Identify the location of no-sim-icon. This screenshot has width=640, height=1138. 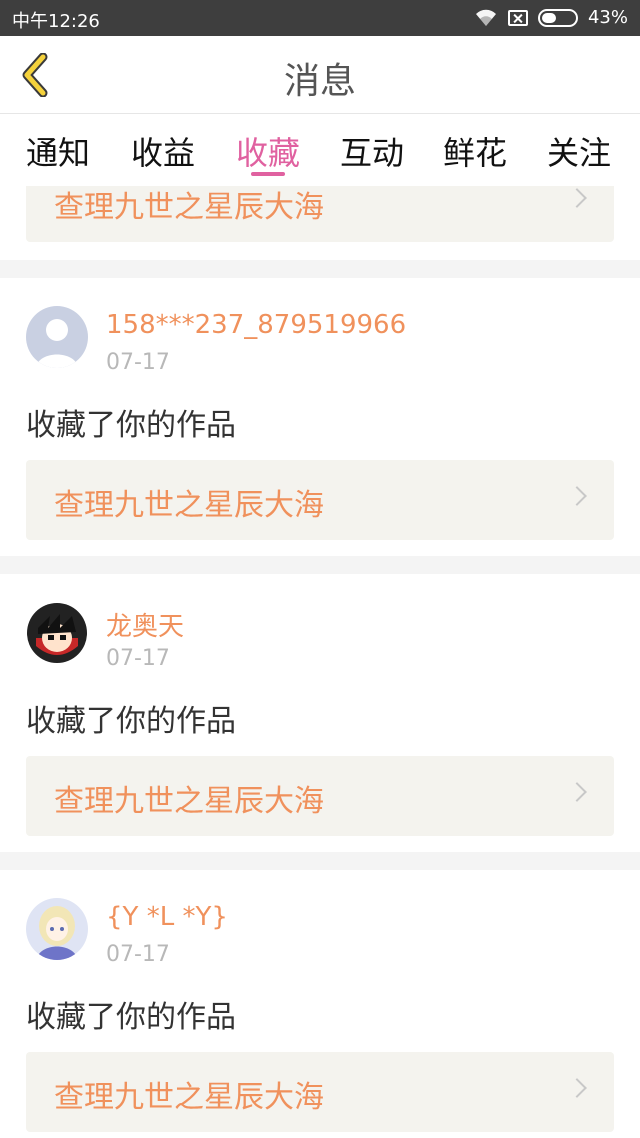
(517, 17).